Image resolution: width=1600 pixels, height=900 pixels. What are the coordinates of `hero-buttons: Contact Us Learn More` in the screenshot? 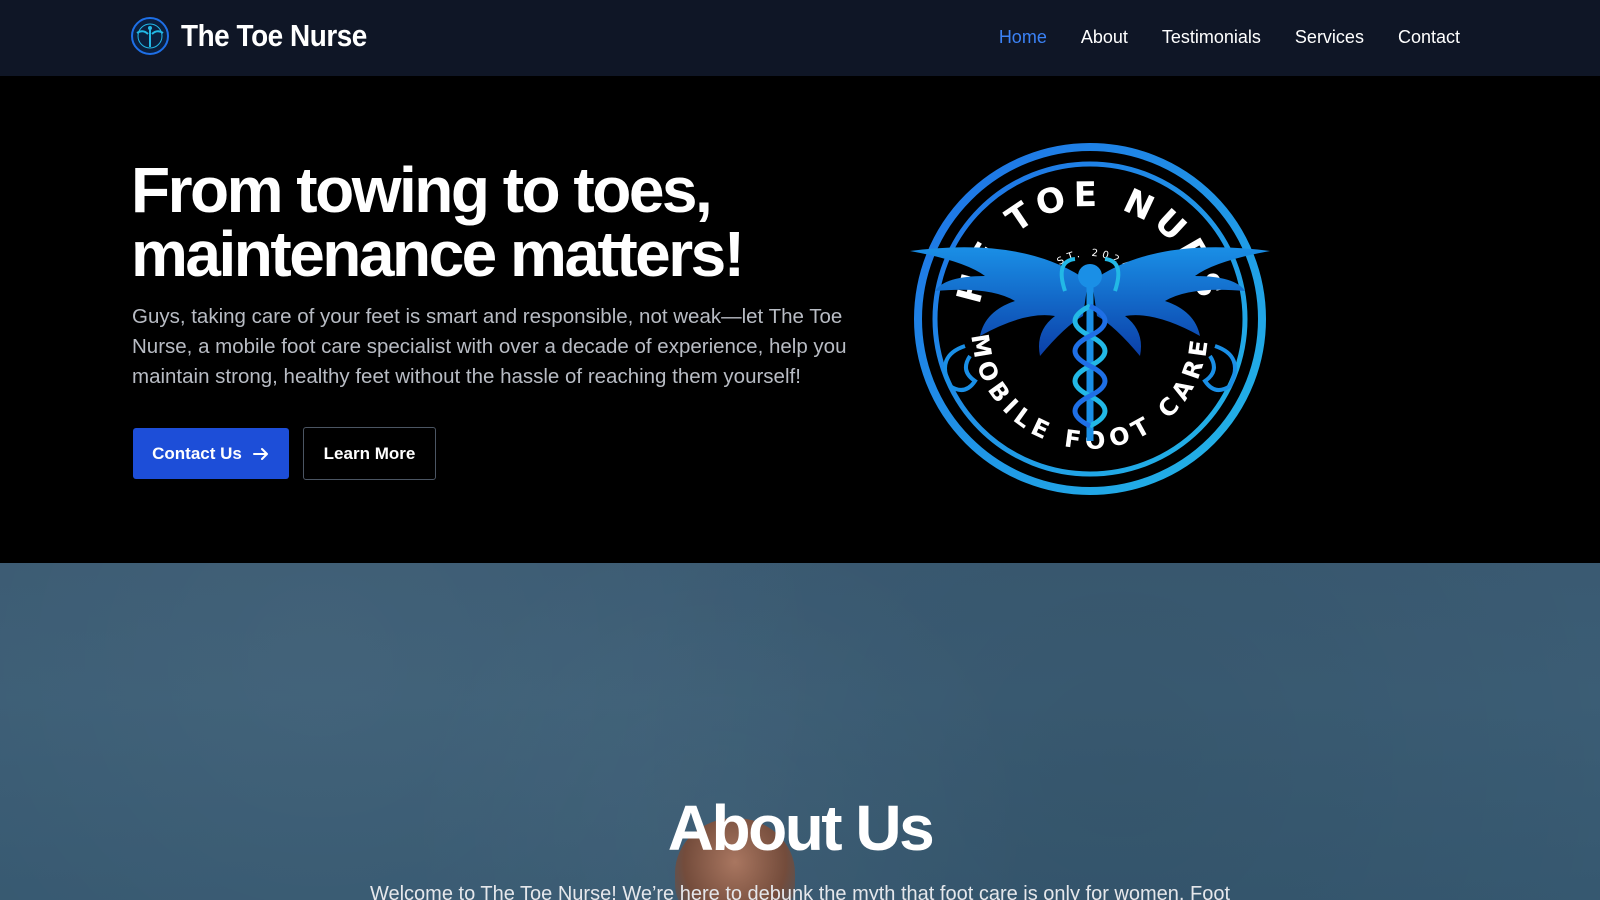 It's located at (284, 453).